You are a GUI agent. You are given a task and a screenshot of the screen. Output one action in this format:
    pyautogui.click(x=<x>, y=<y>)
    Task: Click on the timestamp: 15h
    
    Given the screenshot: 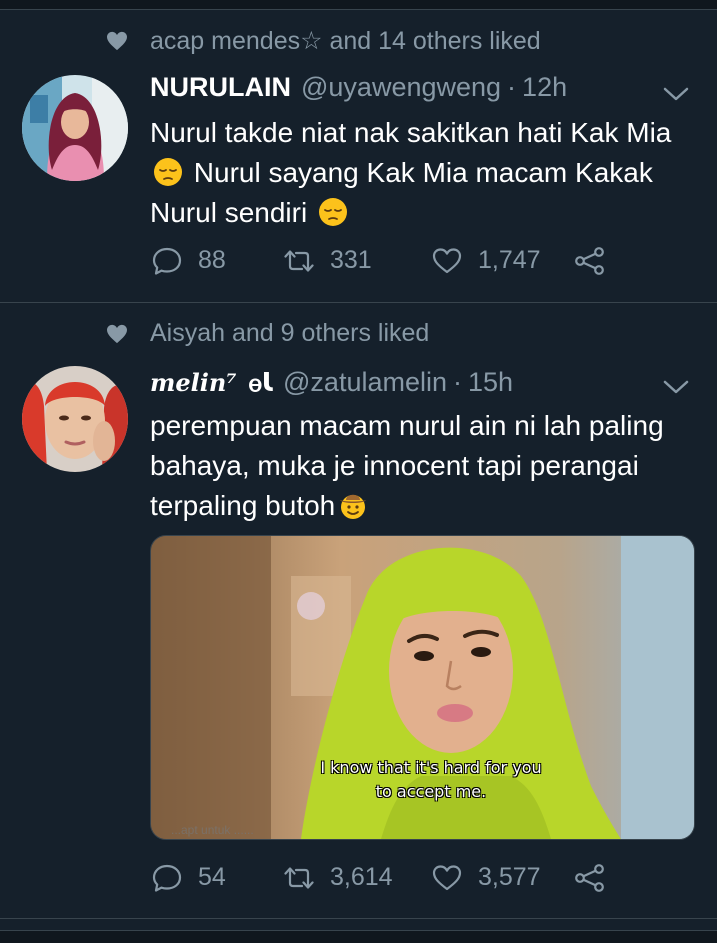 What is the action you would take?
    pyautogui.click(x=490, y=382)
    